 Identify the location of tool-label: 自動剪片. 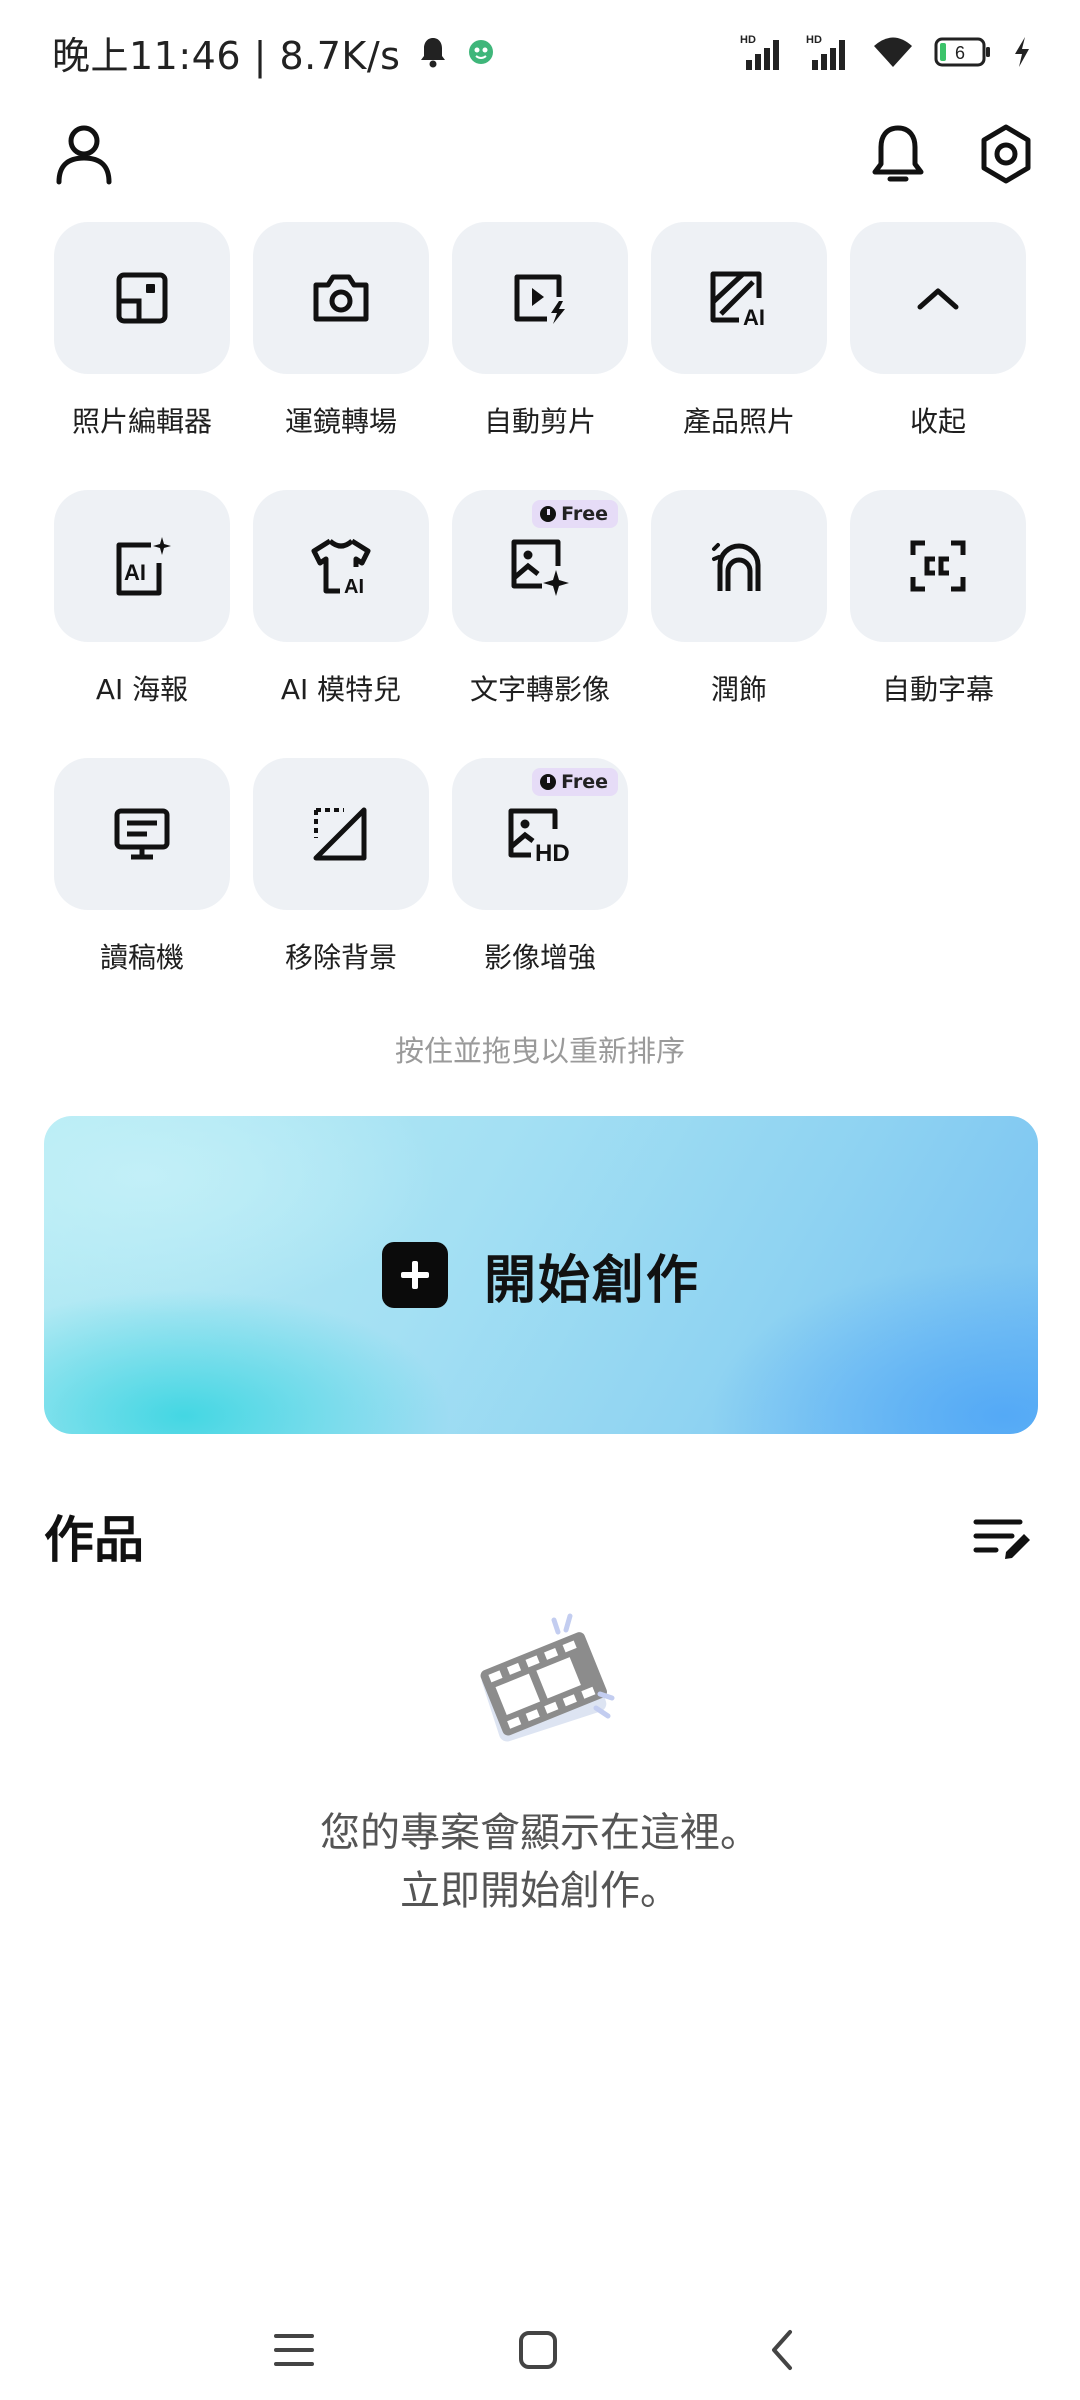
(539, 421).